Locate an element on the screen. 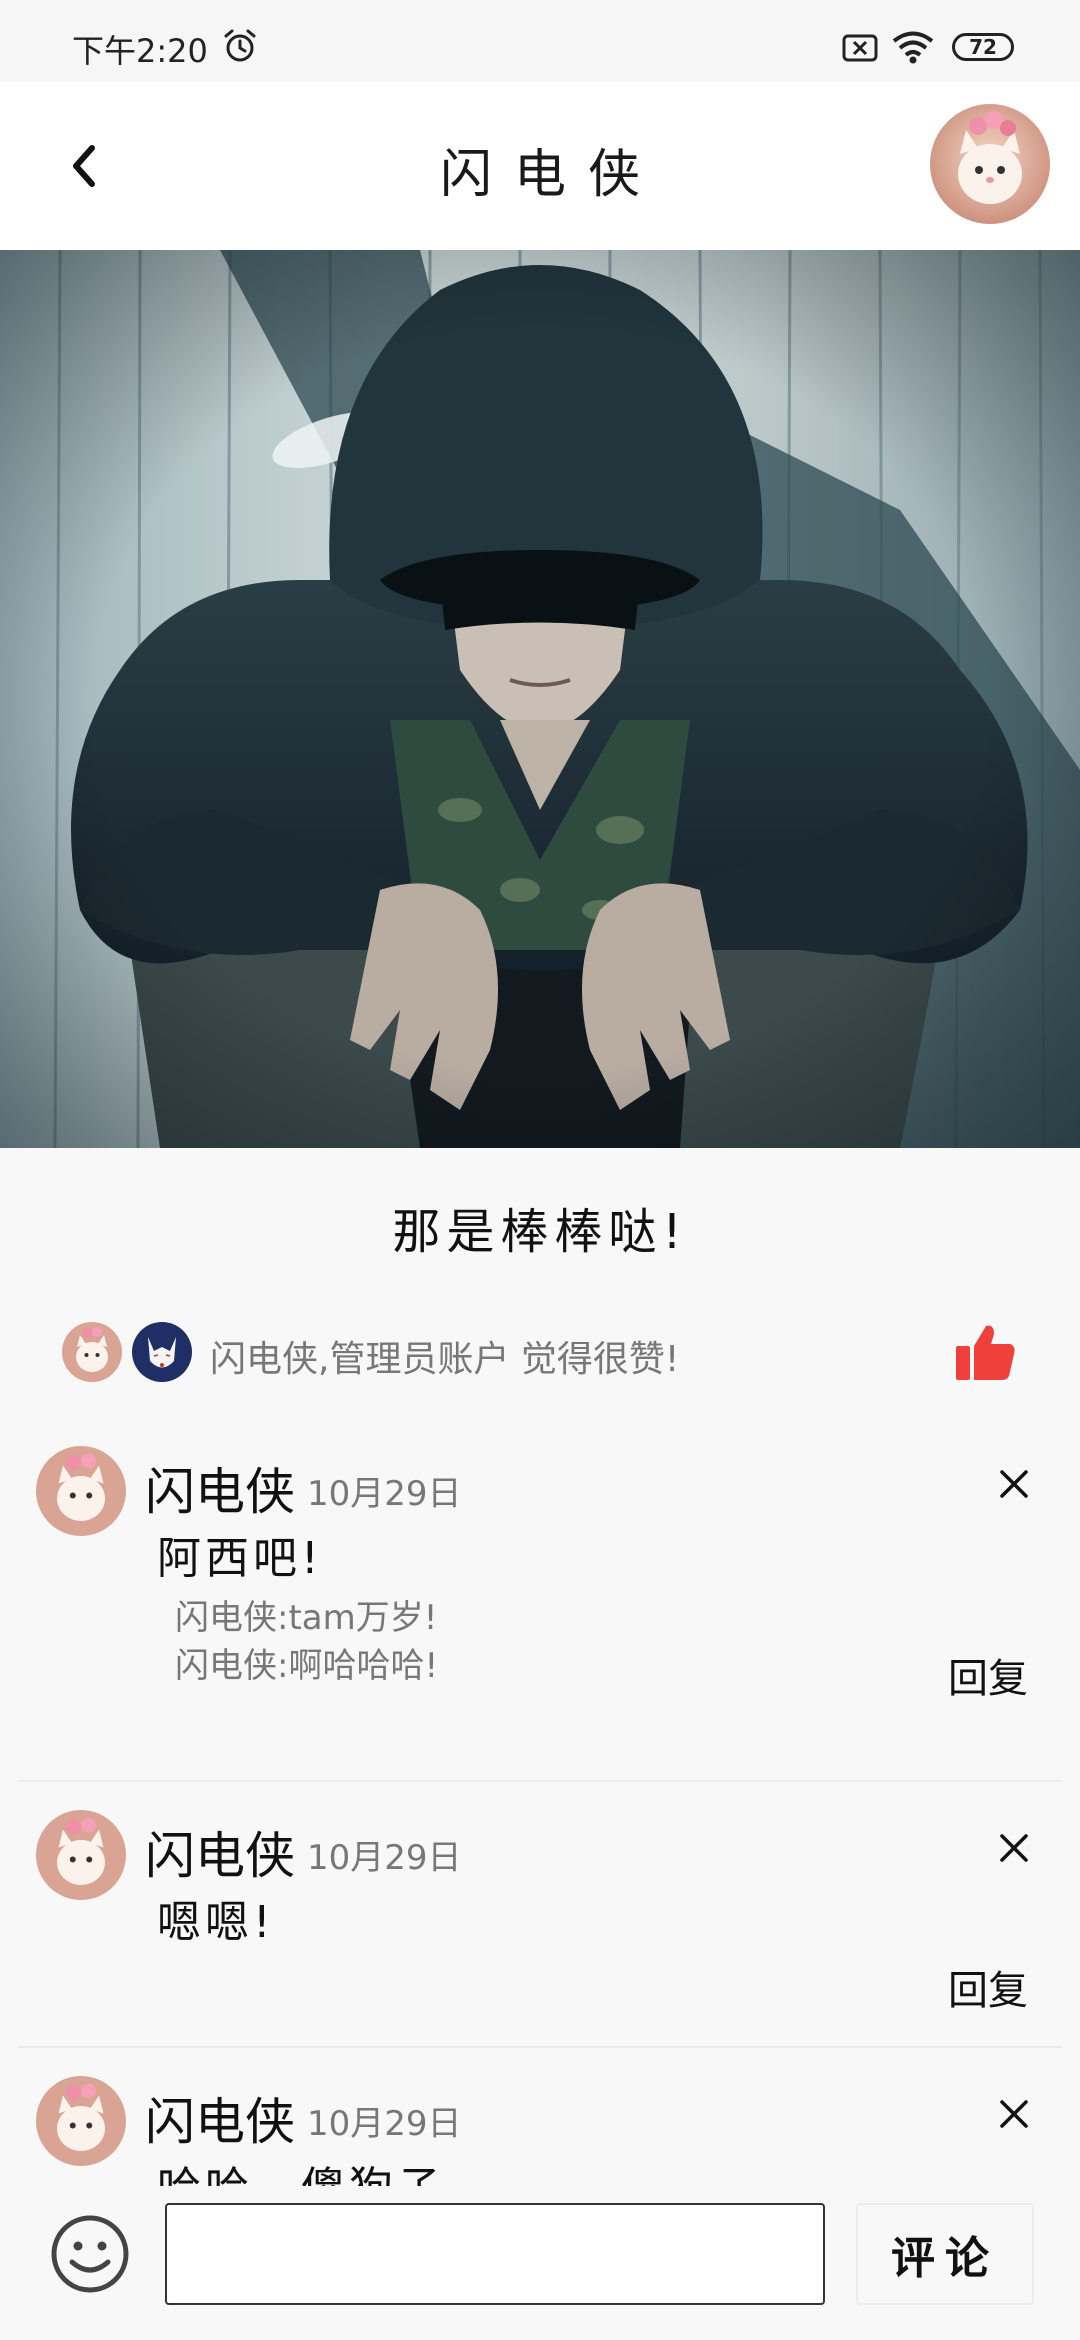 The image size is (1080, 2340). comment-text: 阿西吧! is located at coordinates (240, 1558).